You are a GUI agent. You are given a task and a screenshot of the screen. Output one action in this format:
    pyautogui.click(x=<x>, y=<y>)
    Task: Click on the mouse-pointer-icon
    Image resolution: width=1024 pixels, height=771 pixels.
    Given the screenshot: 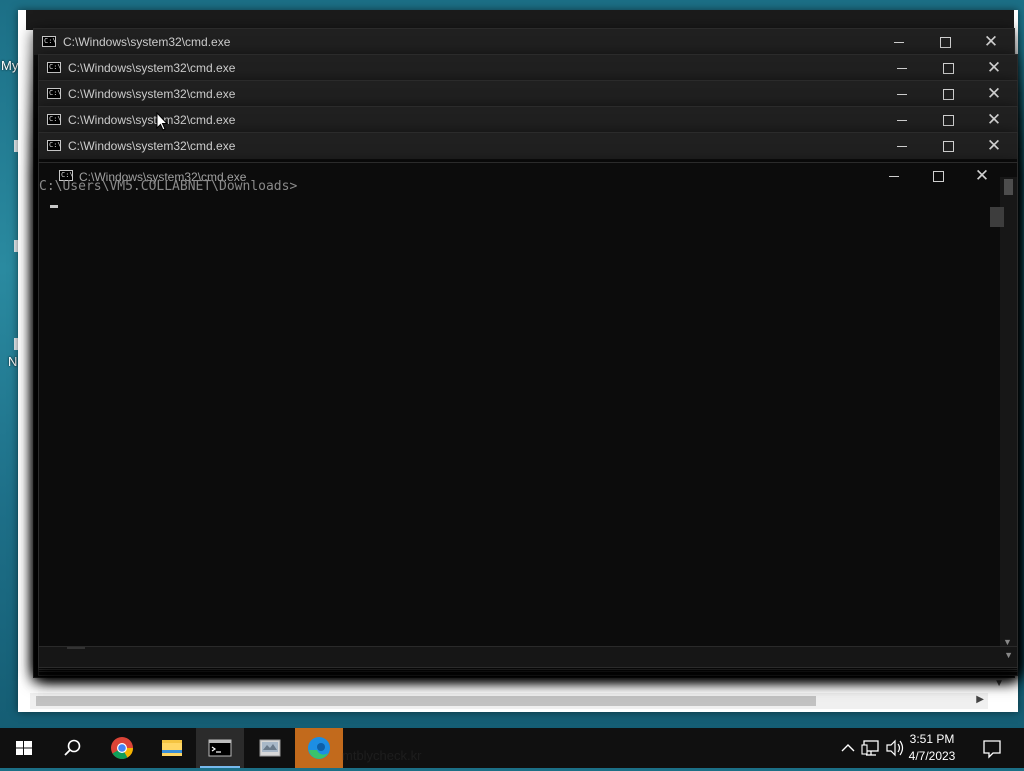 What is the action you would take?
    pyautogui.click(x=162, y=121)
    